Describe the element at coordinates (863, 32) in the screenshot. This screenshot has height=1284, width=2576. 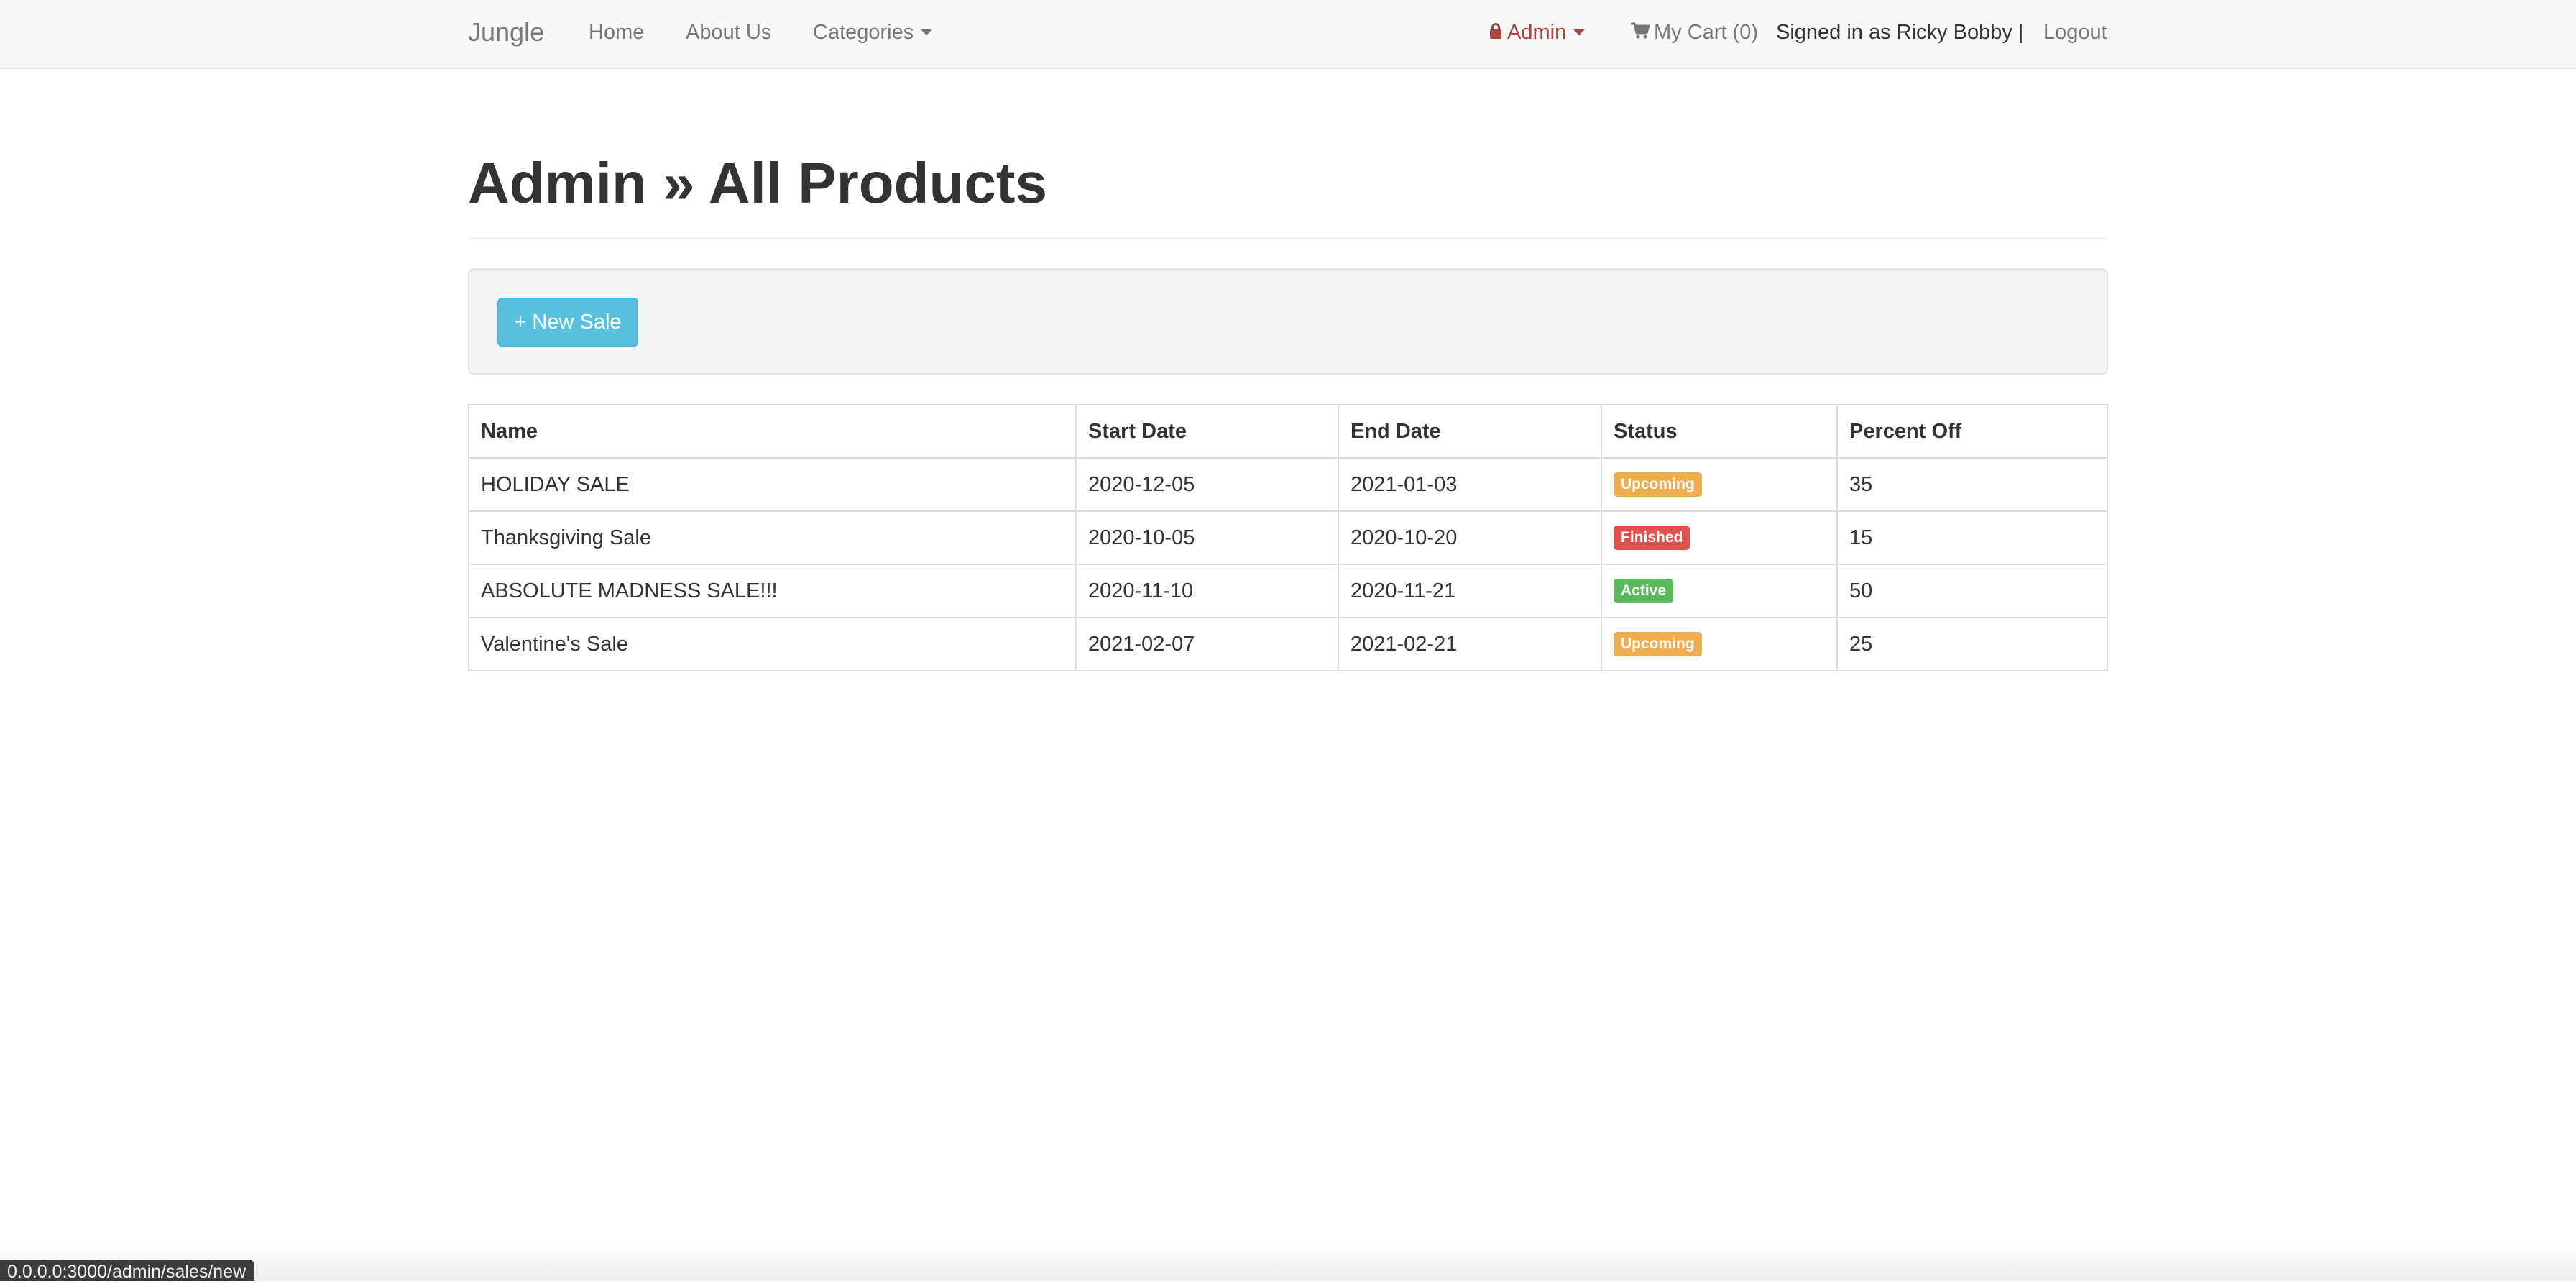
I see `nav-categories-label: Categories` at that location.